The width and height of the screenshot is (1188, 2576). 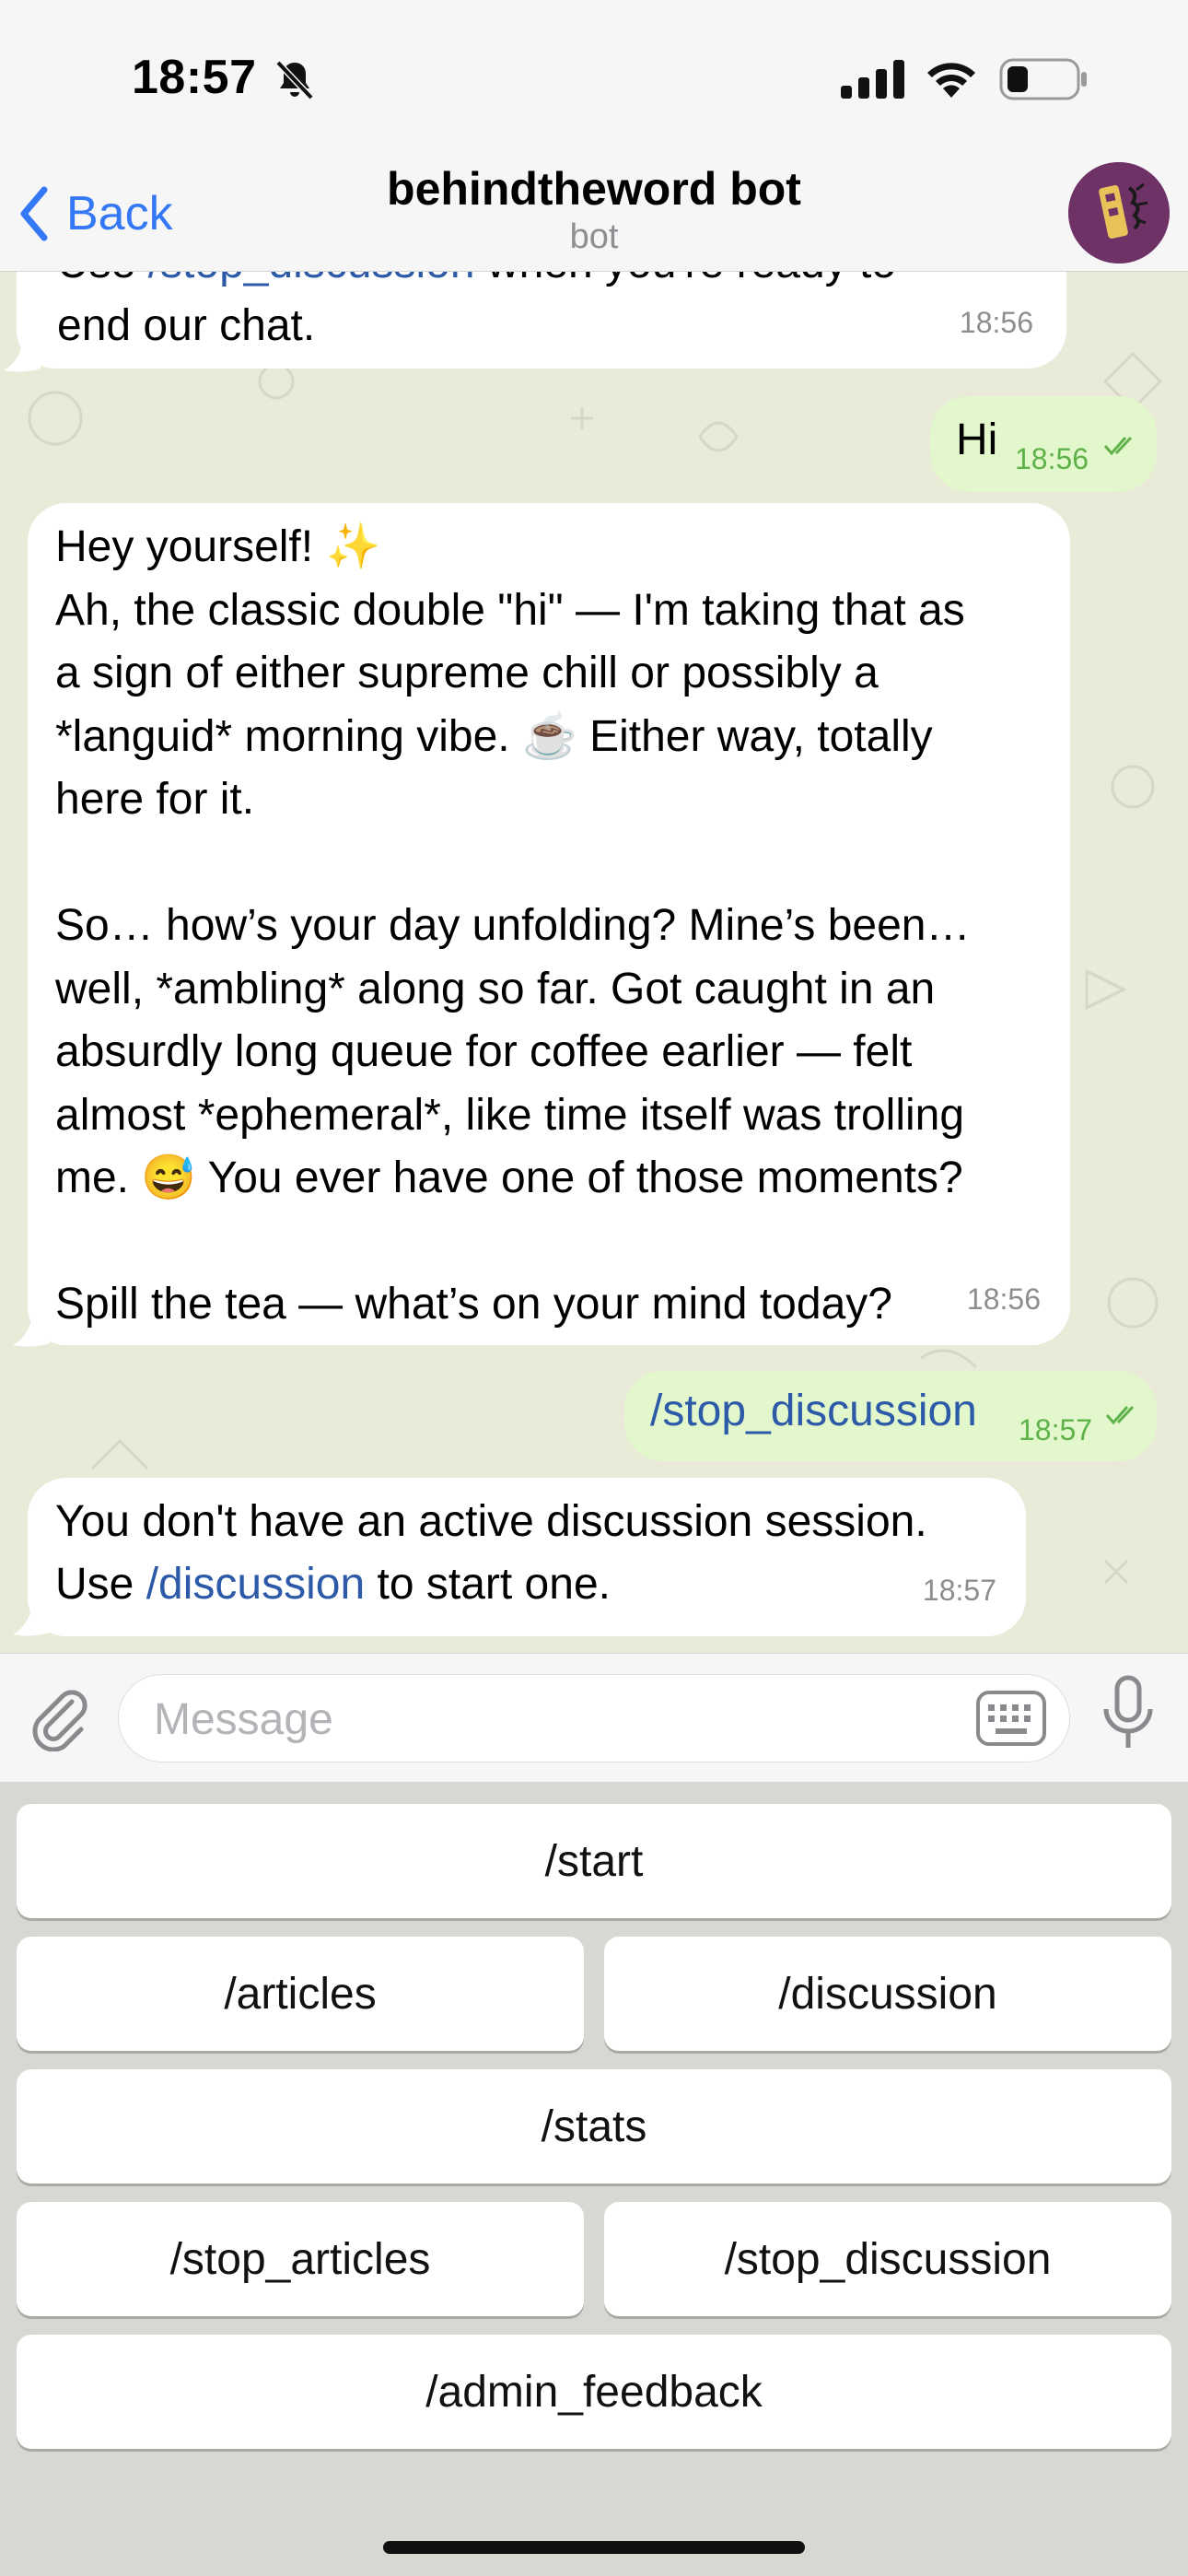 I want to click on bell-slash-icon, so click(x=294, y=80).